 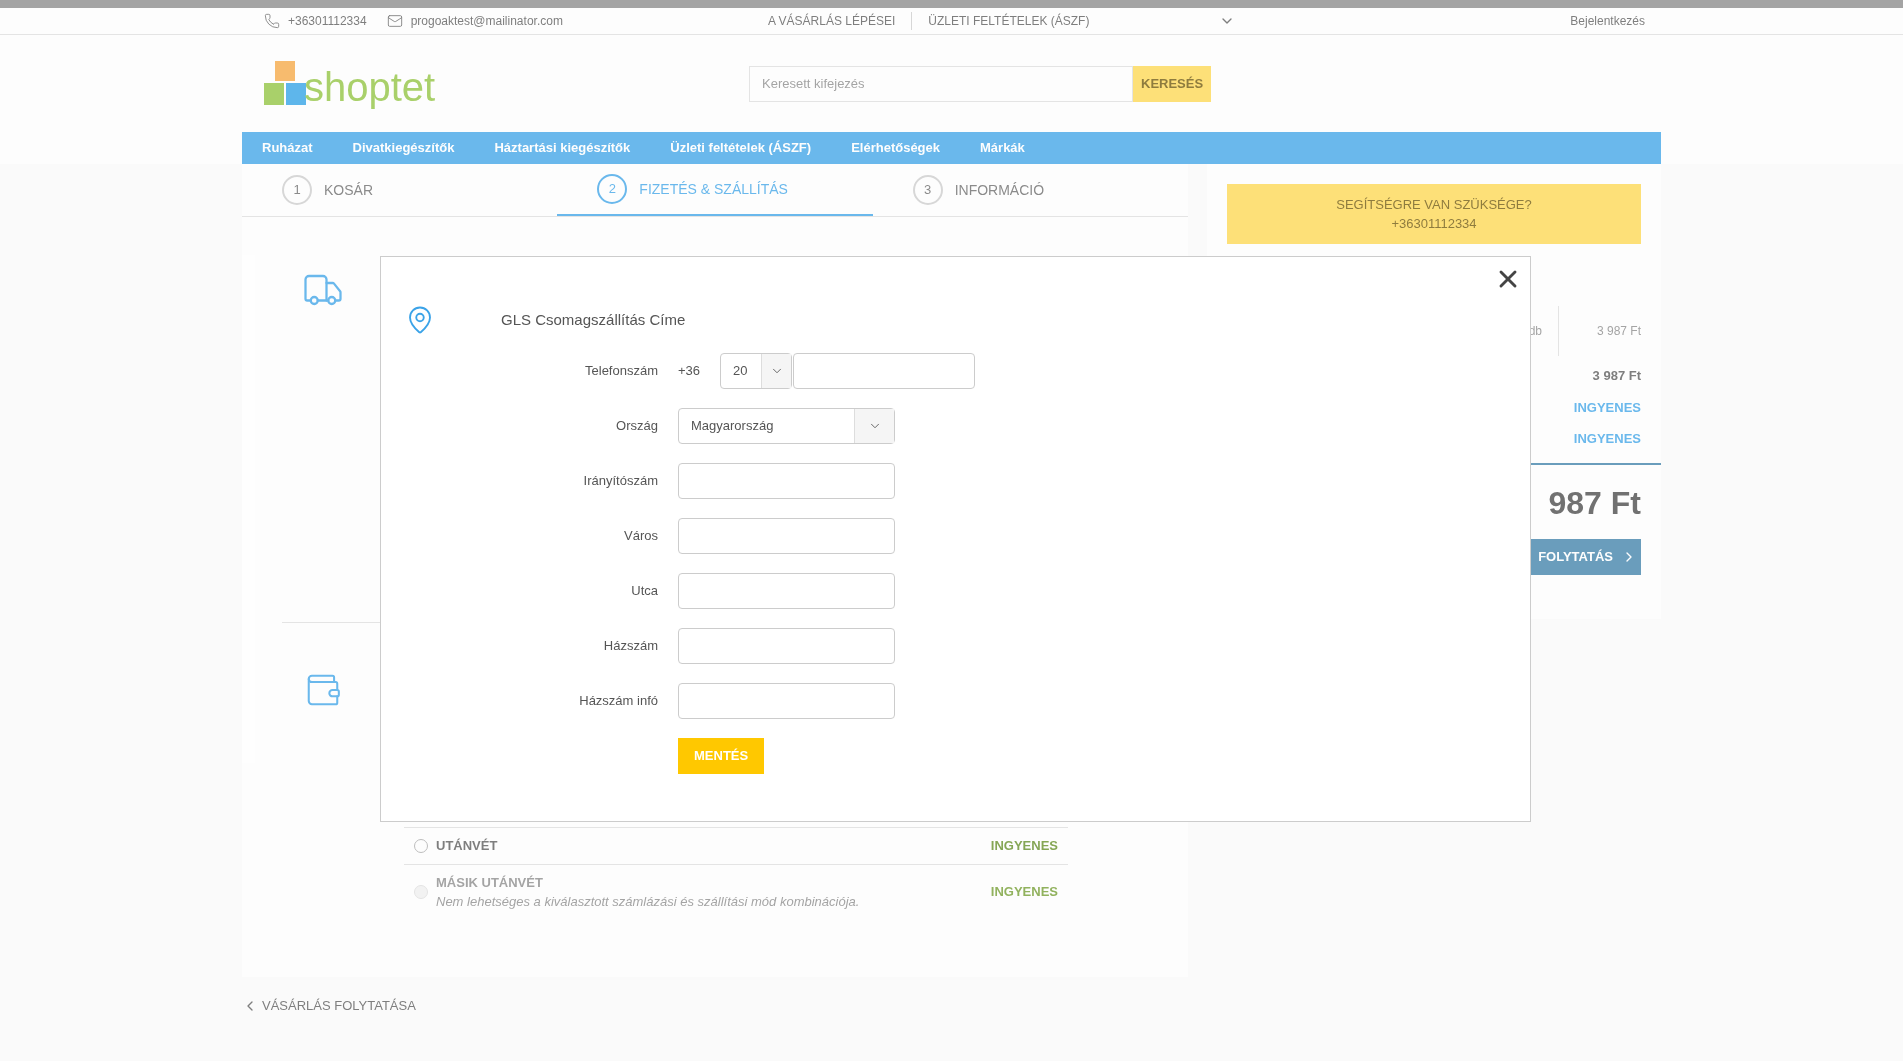 What do you see at coordinates (1434, 214) in the screenshot?
I see `help-box: SEGÍTSÉGRE VAN SZÜKSÉGE? +36301112334` at bounding box center [1434, 214].